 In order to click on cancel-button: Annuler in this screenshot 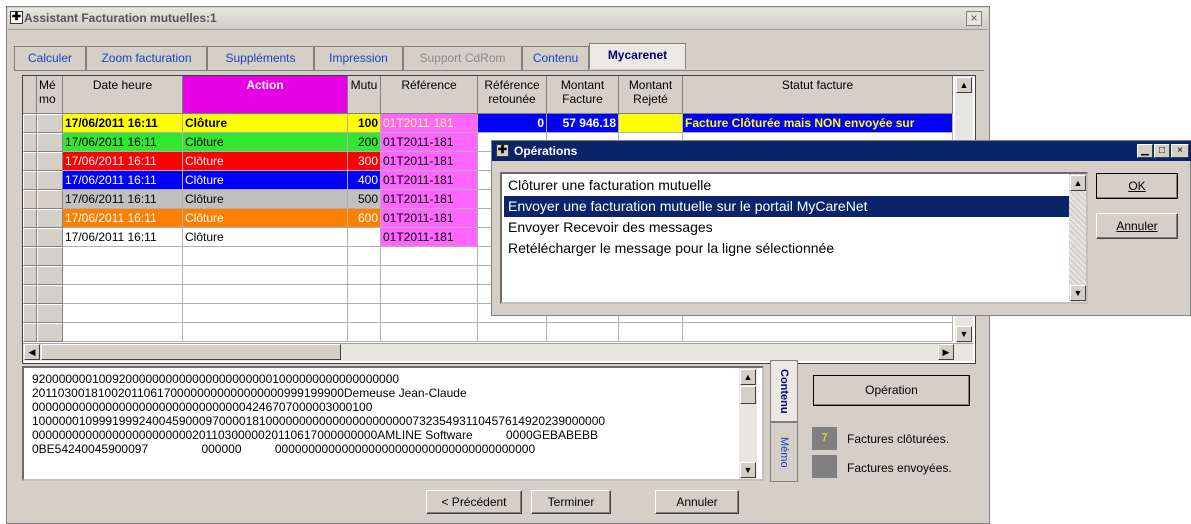, I will do `click(697, 502)`.